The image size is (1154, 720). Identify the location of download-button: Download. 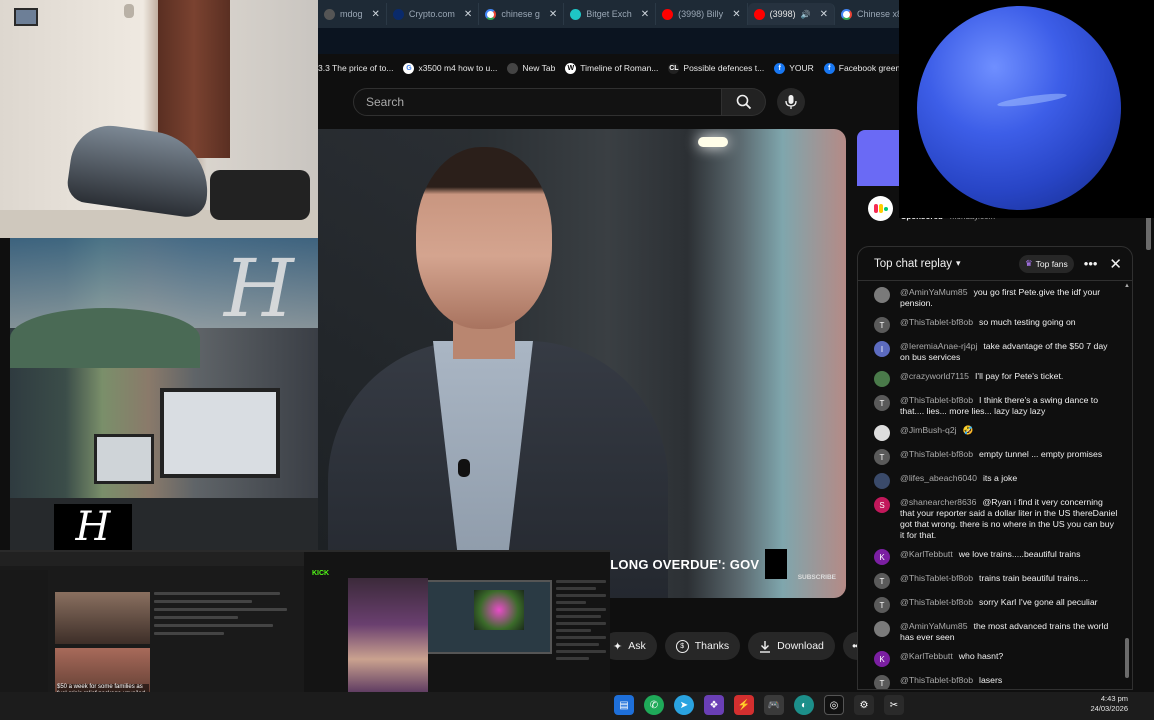
(791, 646).